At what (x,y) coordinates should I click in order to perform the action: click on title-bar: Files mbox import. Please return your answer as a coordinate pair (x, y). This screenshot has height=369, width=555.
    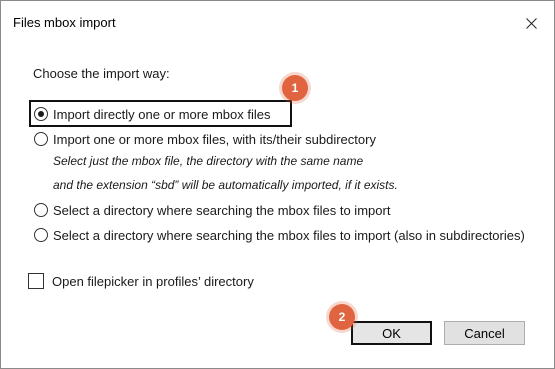
    Looking at the image, I should click on (277, 23).